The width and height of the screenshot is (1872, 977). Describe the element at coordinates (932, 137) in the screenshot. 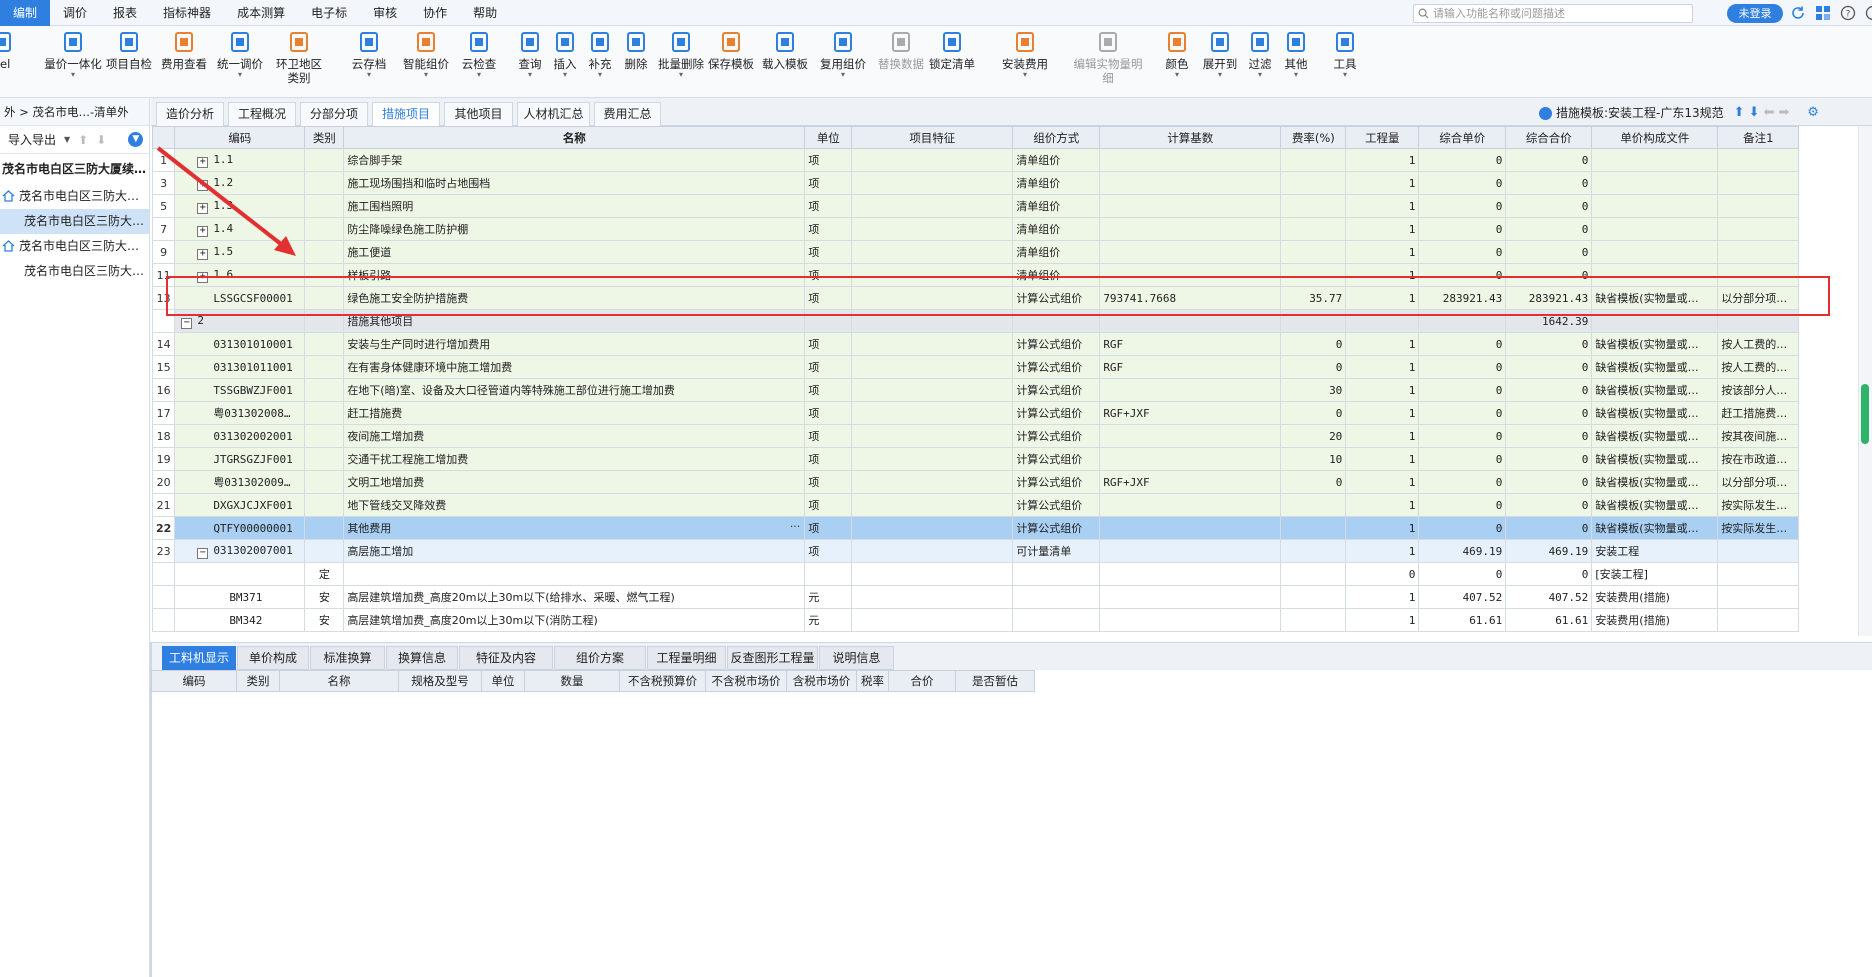

I see `column-header: 项目特征` at that location.